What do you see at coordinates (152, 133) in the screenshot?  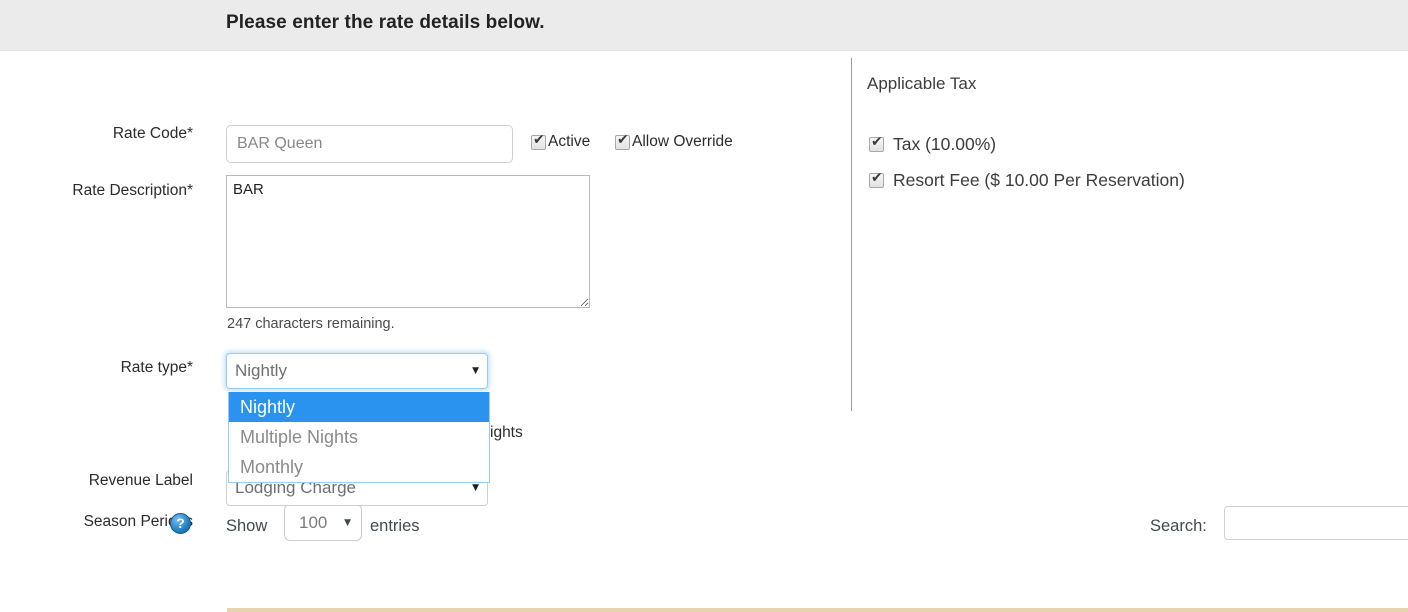 I see `rate-code-label: Rate Code*` at bounding box center [152, 133].